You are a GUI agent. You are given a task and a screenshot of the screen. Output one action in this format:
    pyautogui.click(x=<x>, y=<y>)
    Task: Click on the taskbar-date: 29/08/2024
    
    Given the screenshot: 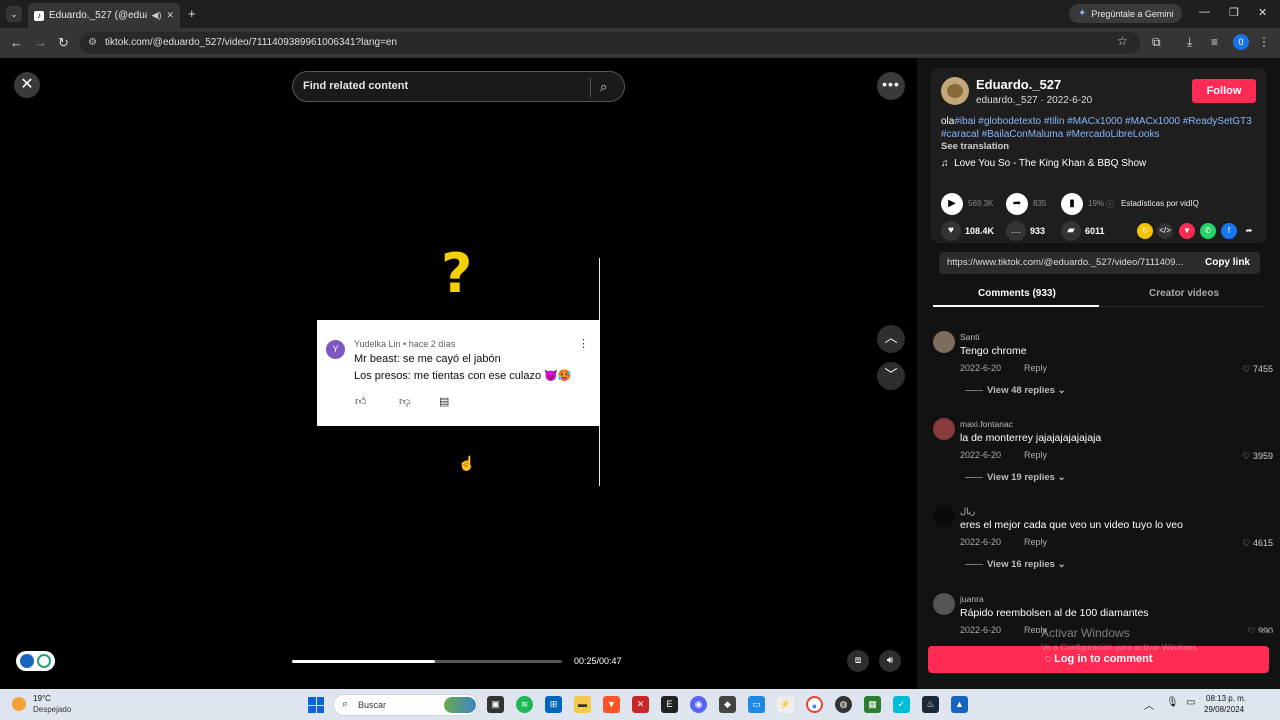 What is the action you would take?
    pyautogui.click(x=1224, y=709)
    